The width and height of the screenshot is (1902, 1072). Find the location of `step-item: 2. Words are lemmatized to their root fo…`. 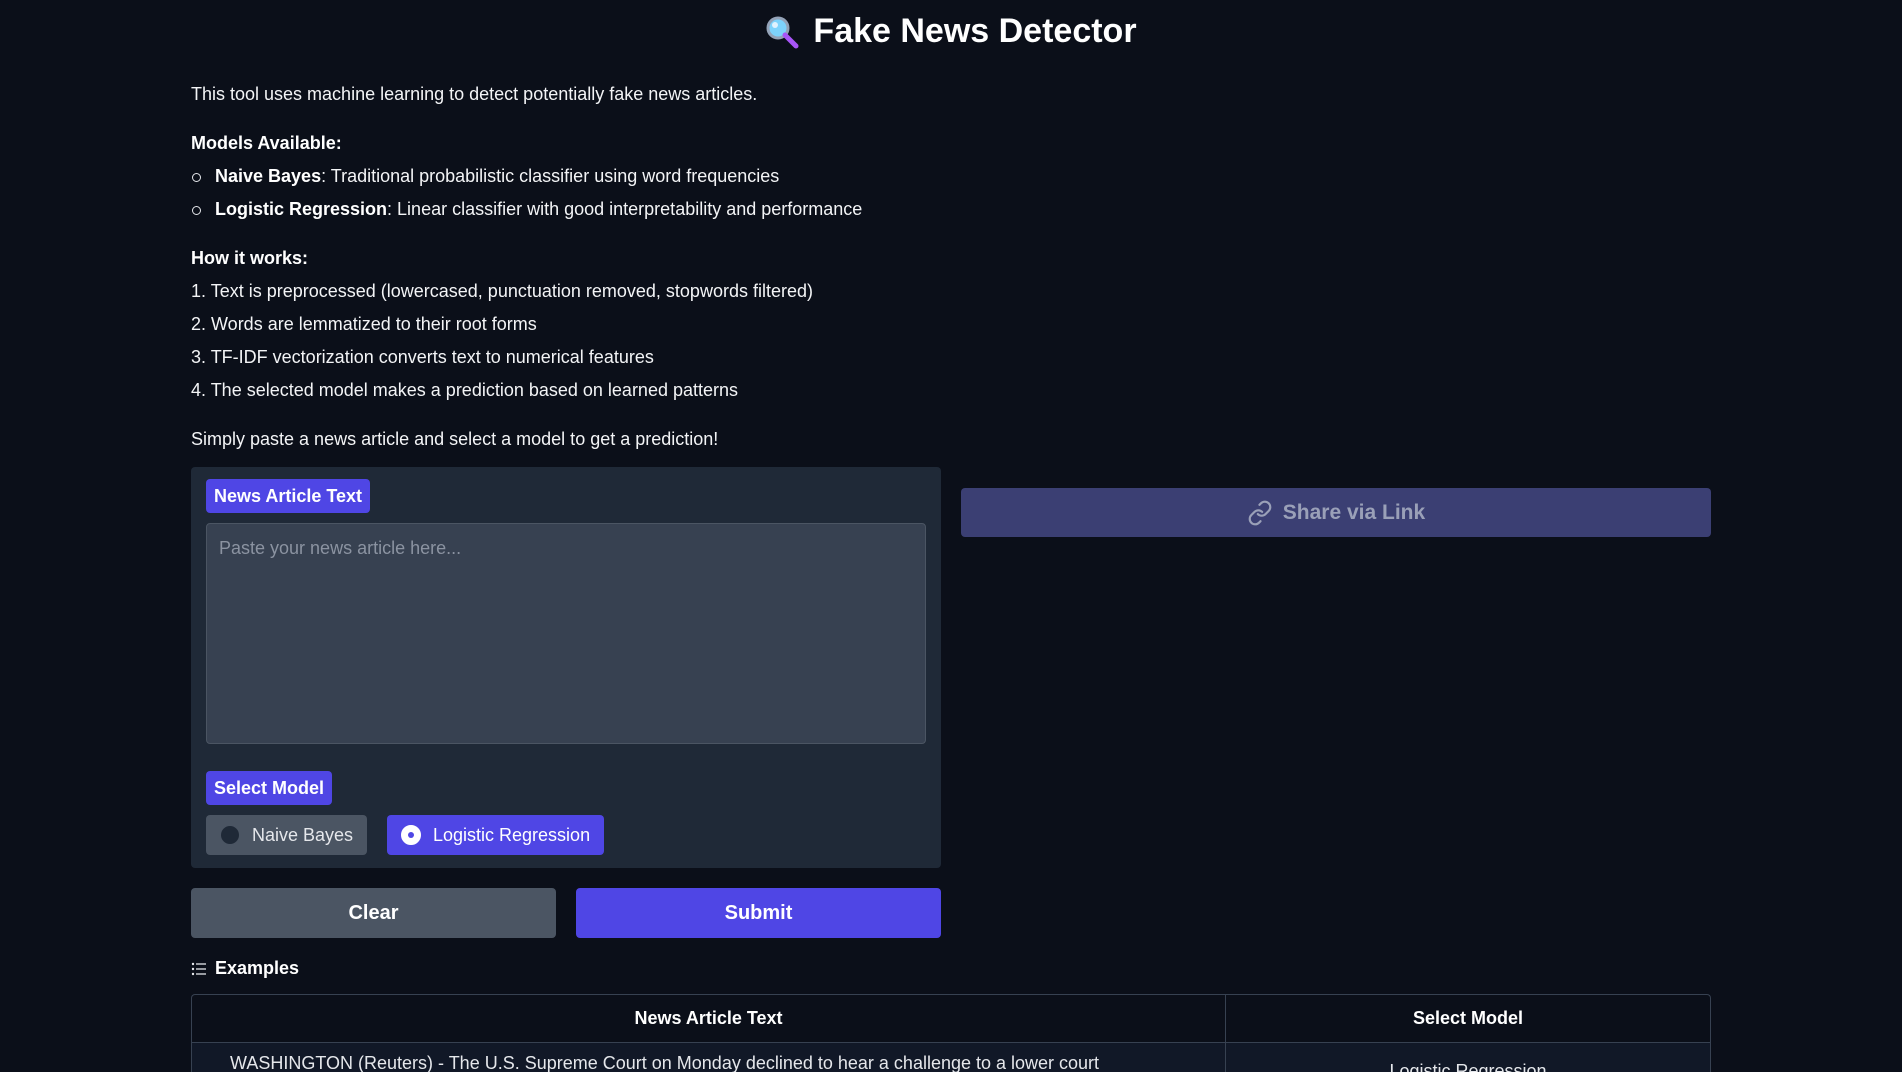

step-item: 2. Words are lemmatized to their root fo… is located at coordinates (364, 324).